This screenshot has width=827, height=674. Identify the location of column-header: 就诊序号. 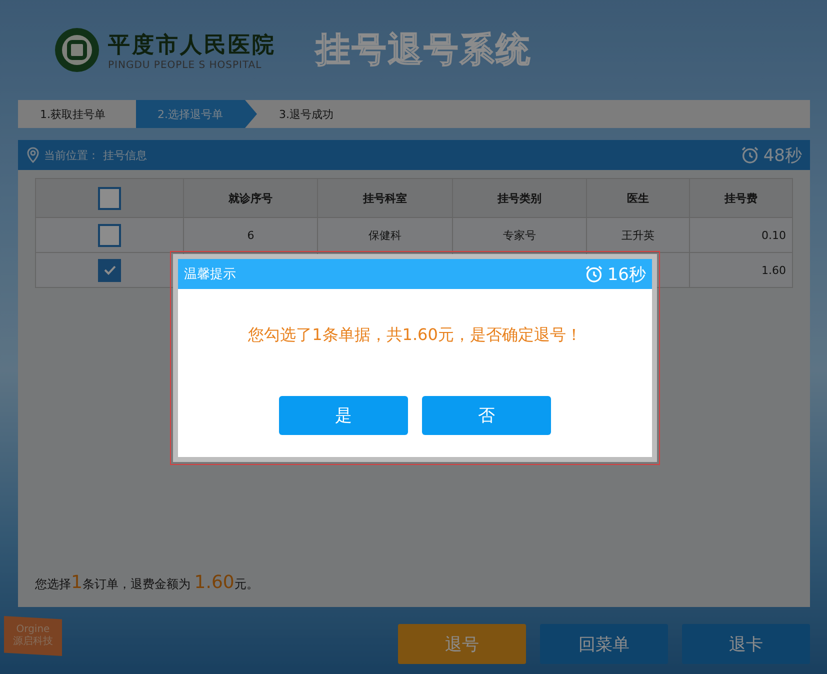
(251, 198).